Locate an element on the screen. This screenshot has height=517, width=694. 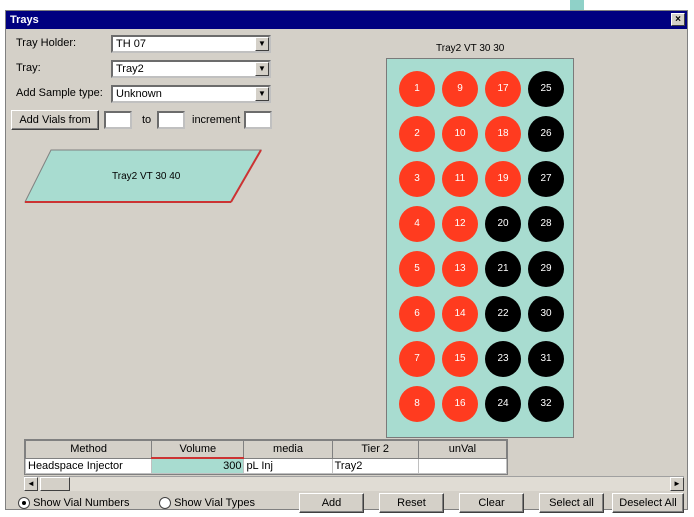
show-vial-types-option: Show Vial Types is located at coordinates (207, 503).